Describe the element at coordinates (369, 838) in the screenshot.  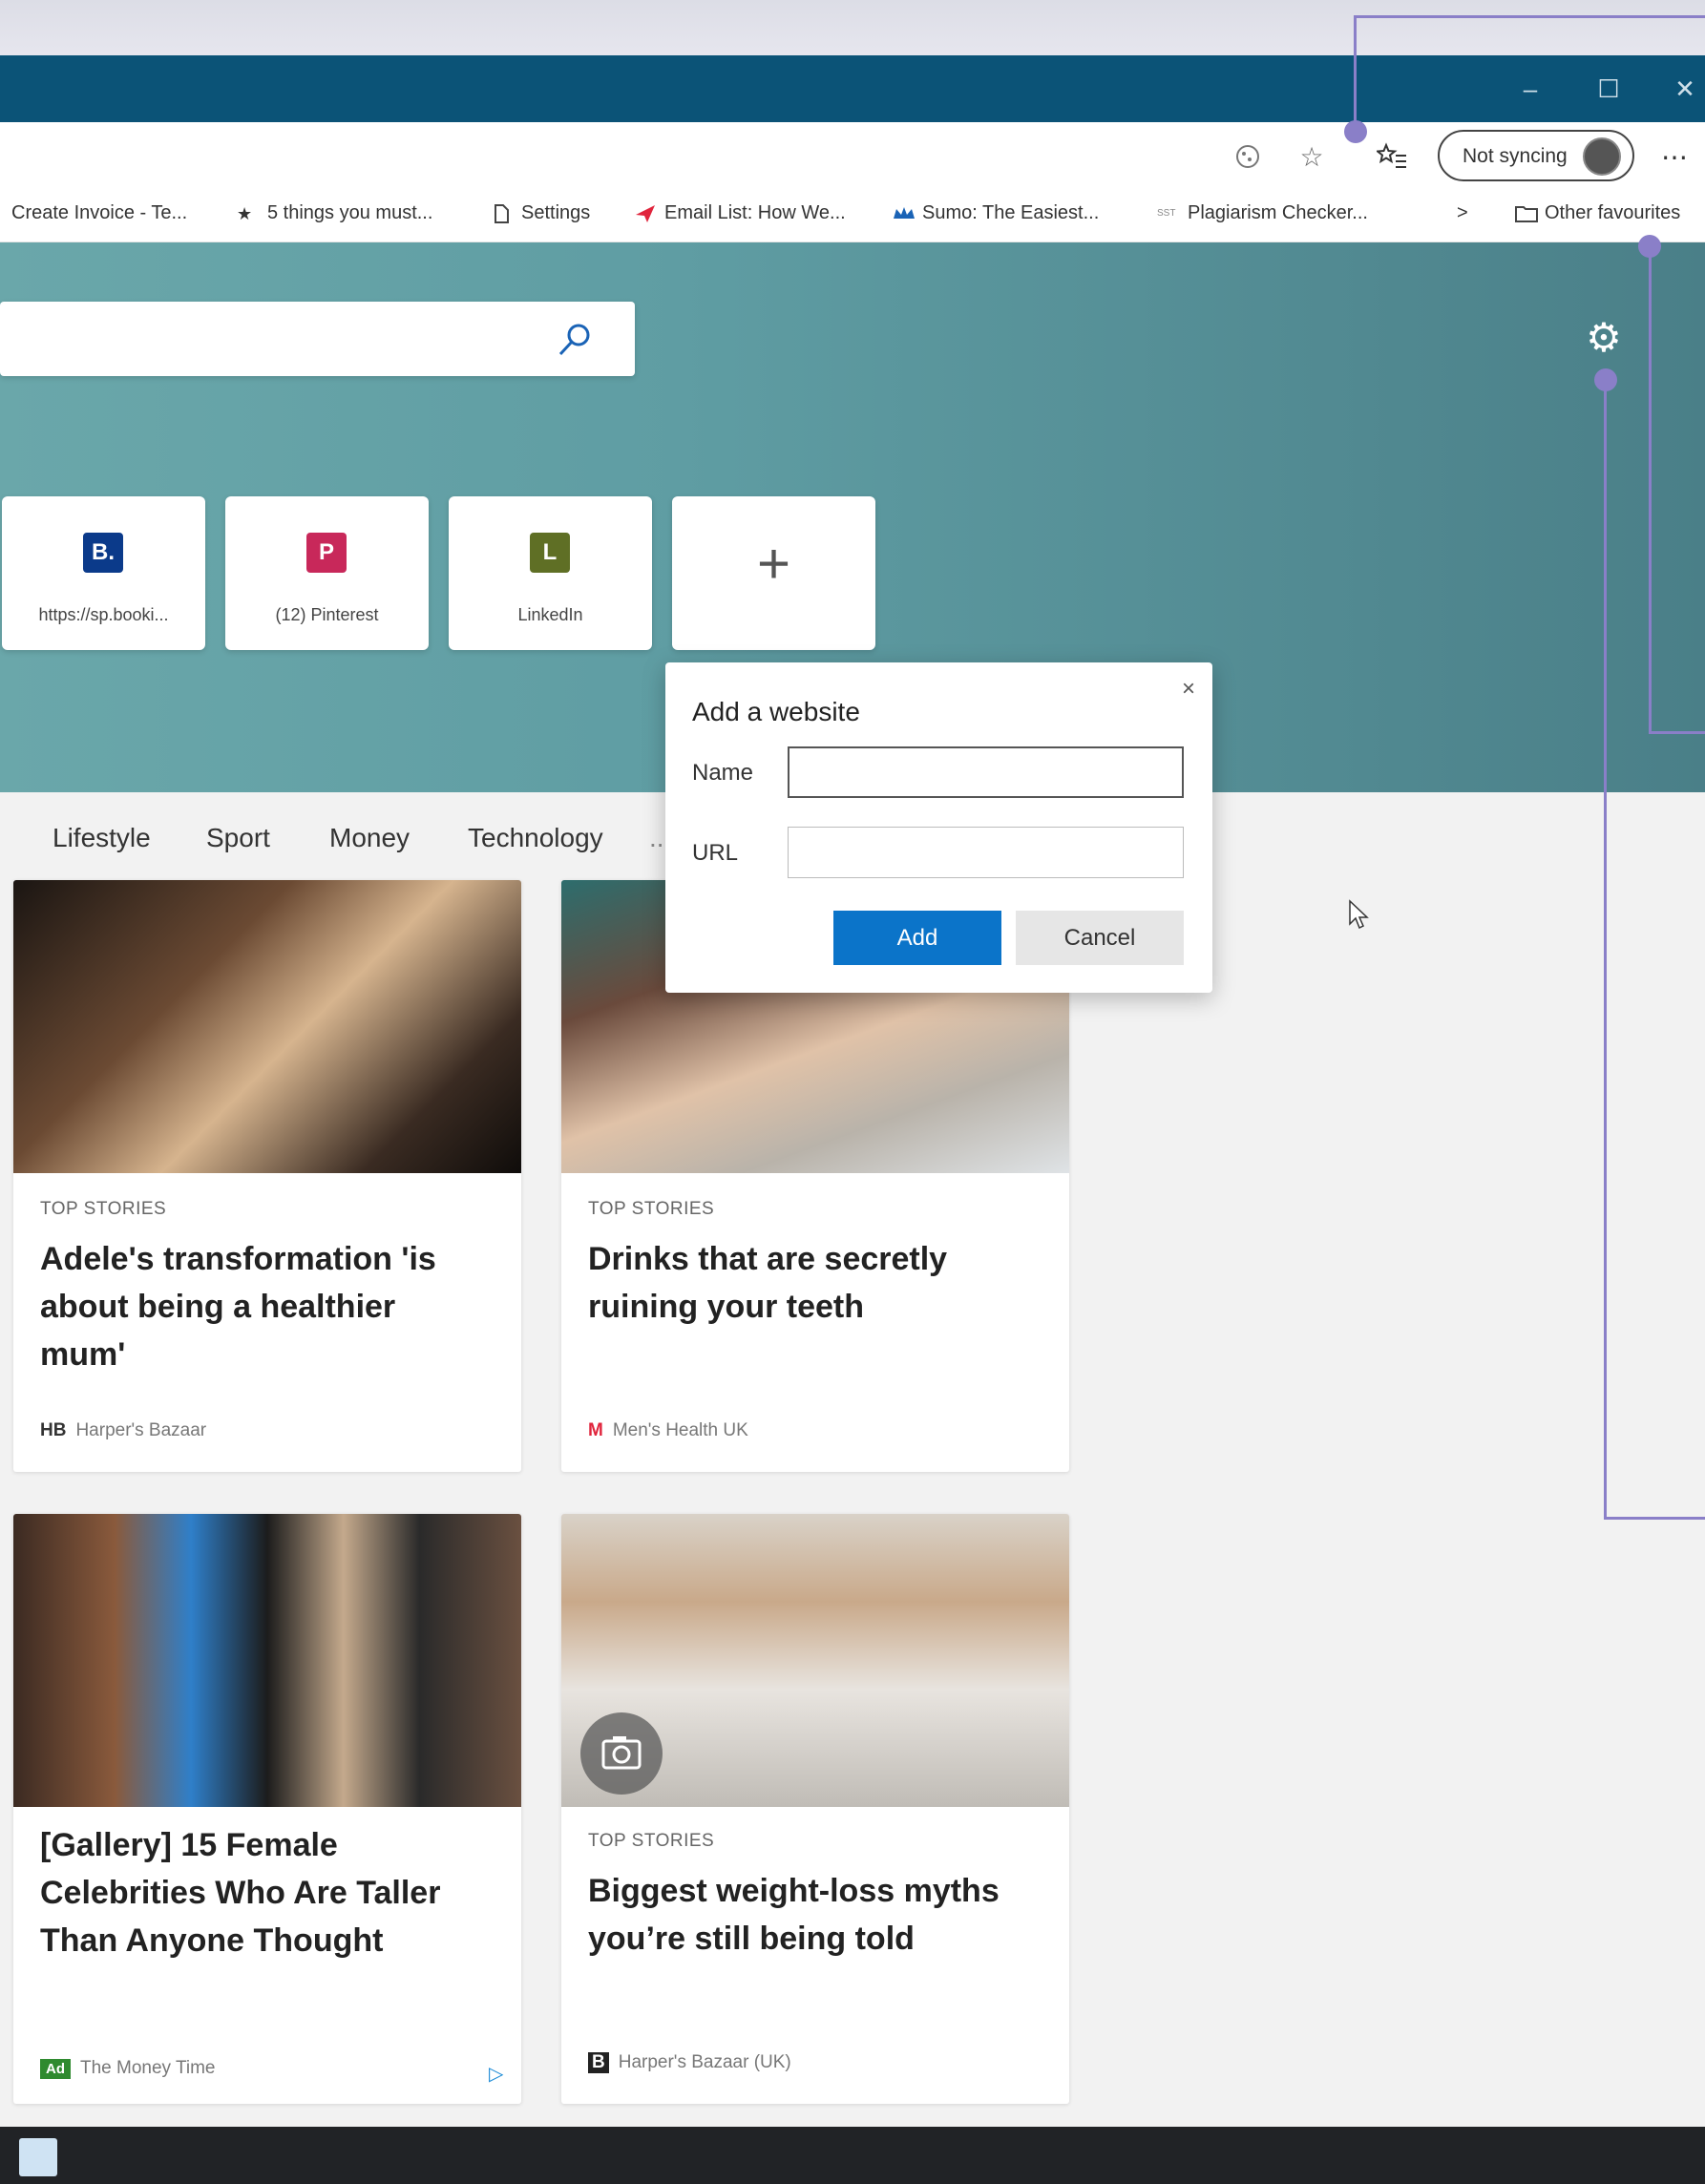
I see `tab-money: Money` at that location.